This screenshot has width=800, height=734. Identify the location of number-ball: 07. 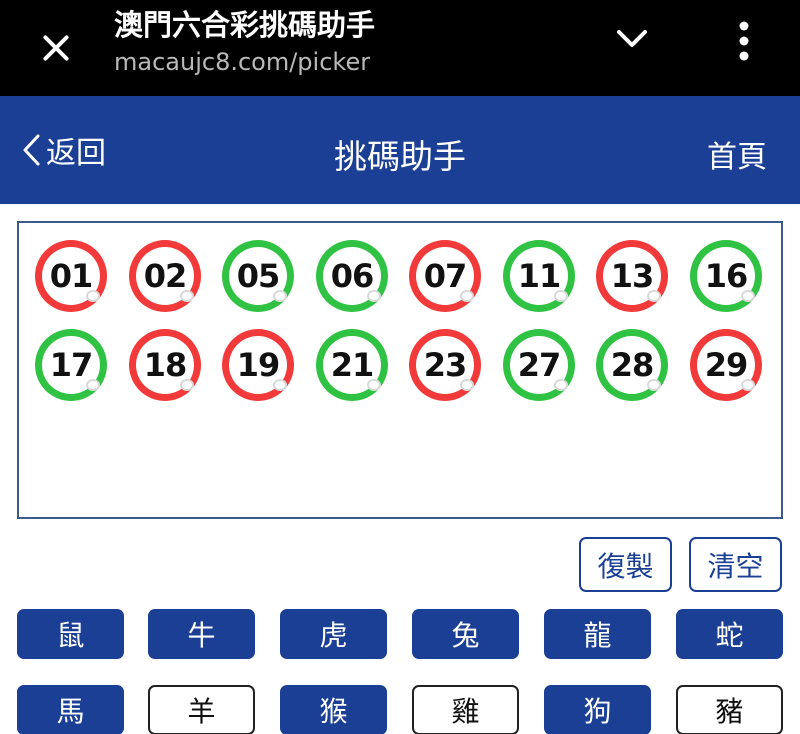
(445, 276).